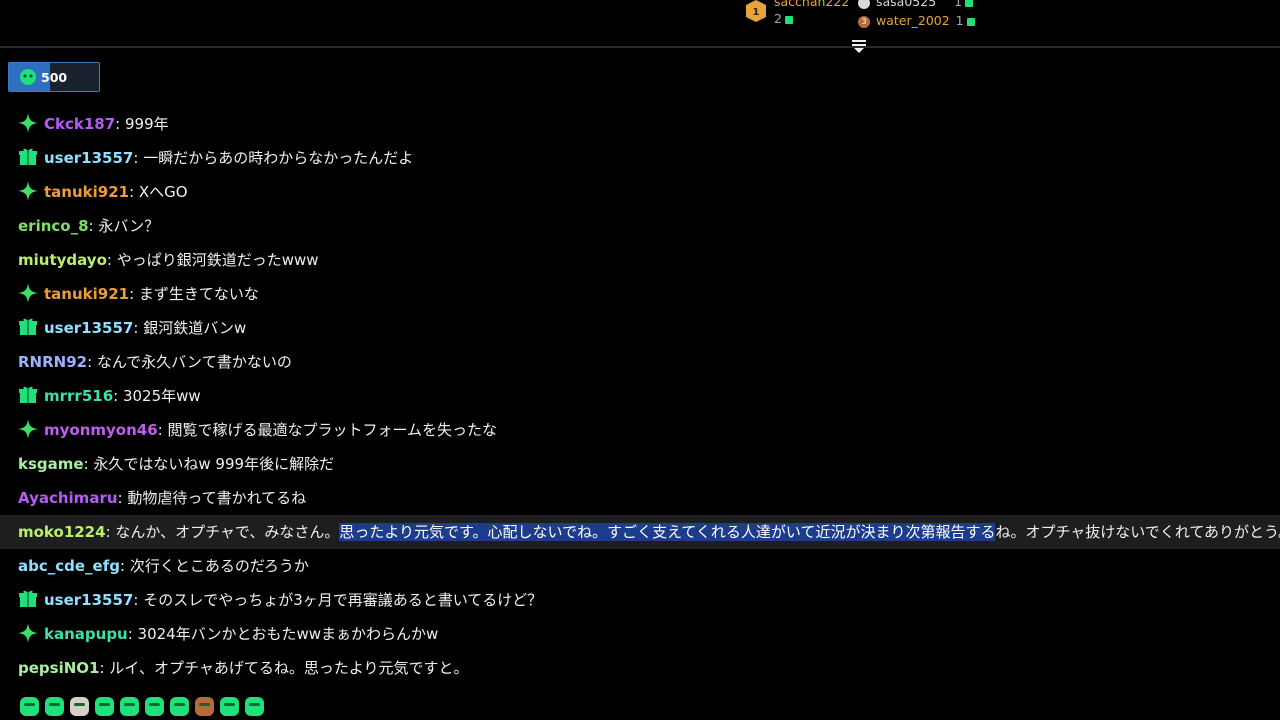 This screenshot has width=1280, height=720. What do you see at coordinates (906, 4) in the screenshot?
I see `leaderboard-second-name: sasa0525` at bounding box center [906, 4].